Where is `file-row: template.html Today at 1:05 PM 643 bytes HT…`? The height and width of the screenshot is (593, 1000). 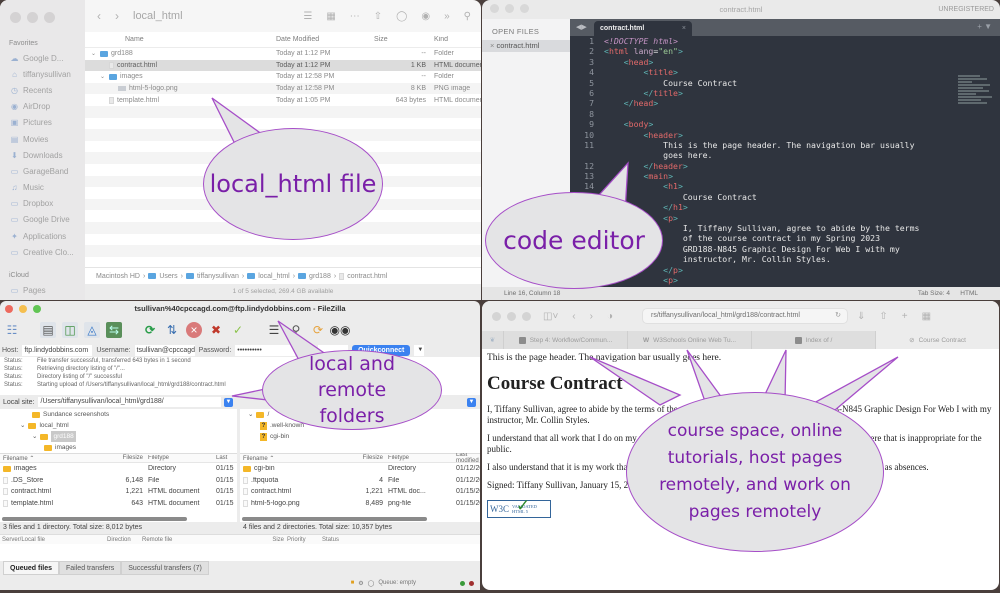
file-row: template.html Today at 1:05 PM 643 bytes HT… is located at coordinates (283, 100).